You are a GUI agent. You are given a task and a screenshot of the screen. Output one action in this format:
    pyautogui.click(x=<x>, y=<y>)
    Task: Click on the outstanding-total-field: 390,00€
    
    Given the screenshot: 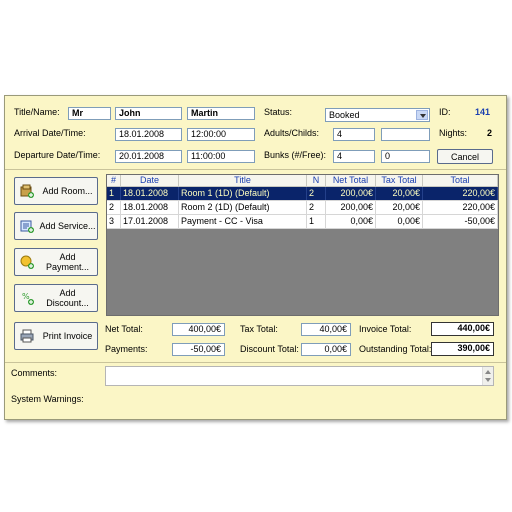 What is the action you would take?
    pyautogui.click(x=462, y=349)
    